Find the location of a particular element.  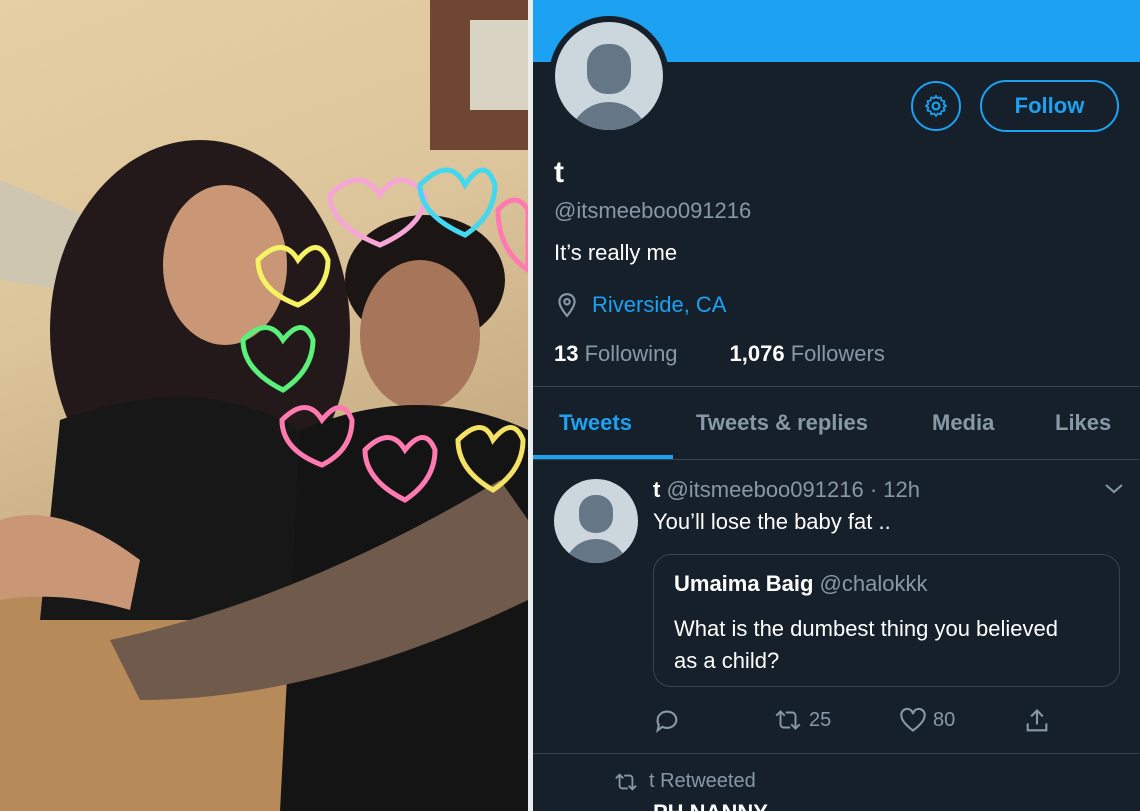

chevron-down-icon is located at coordinates (1114, 489).